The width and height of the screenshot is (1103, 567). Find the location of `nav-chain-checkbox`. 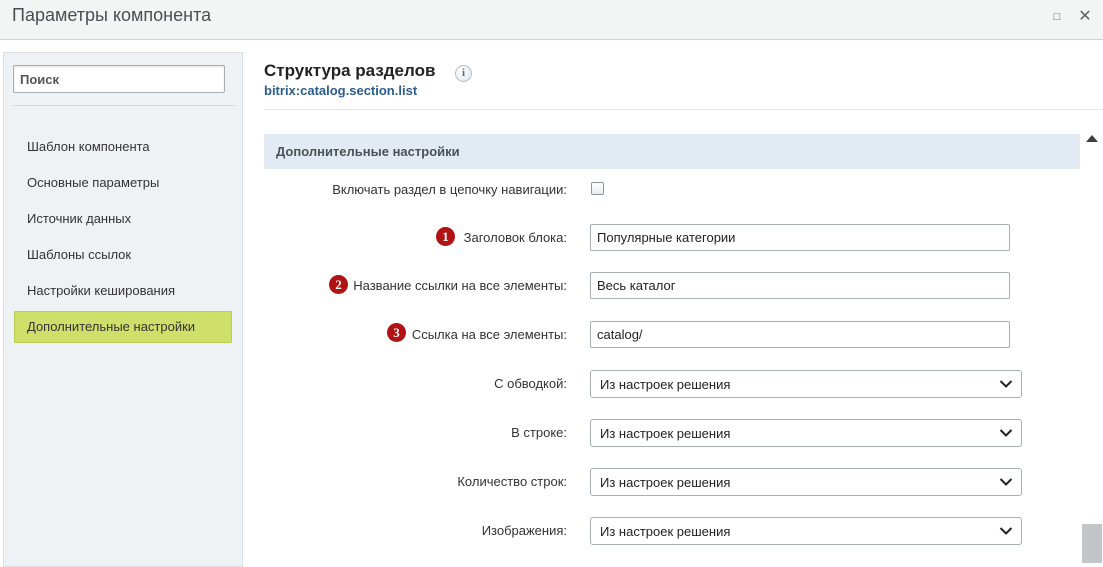

nav-chain-checkbox is located at coordinates (597, 188).